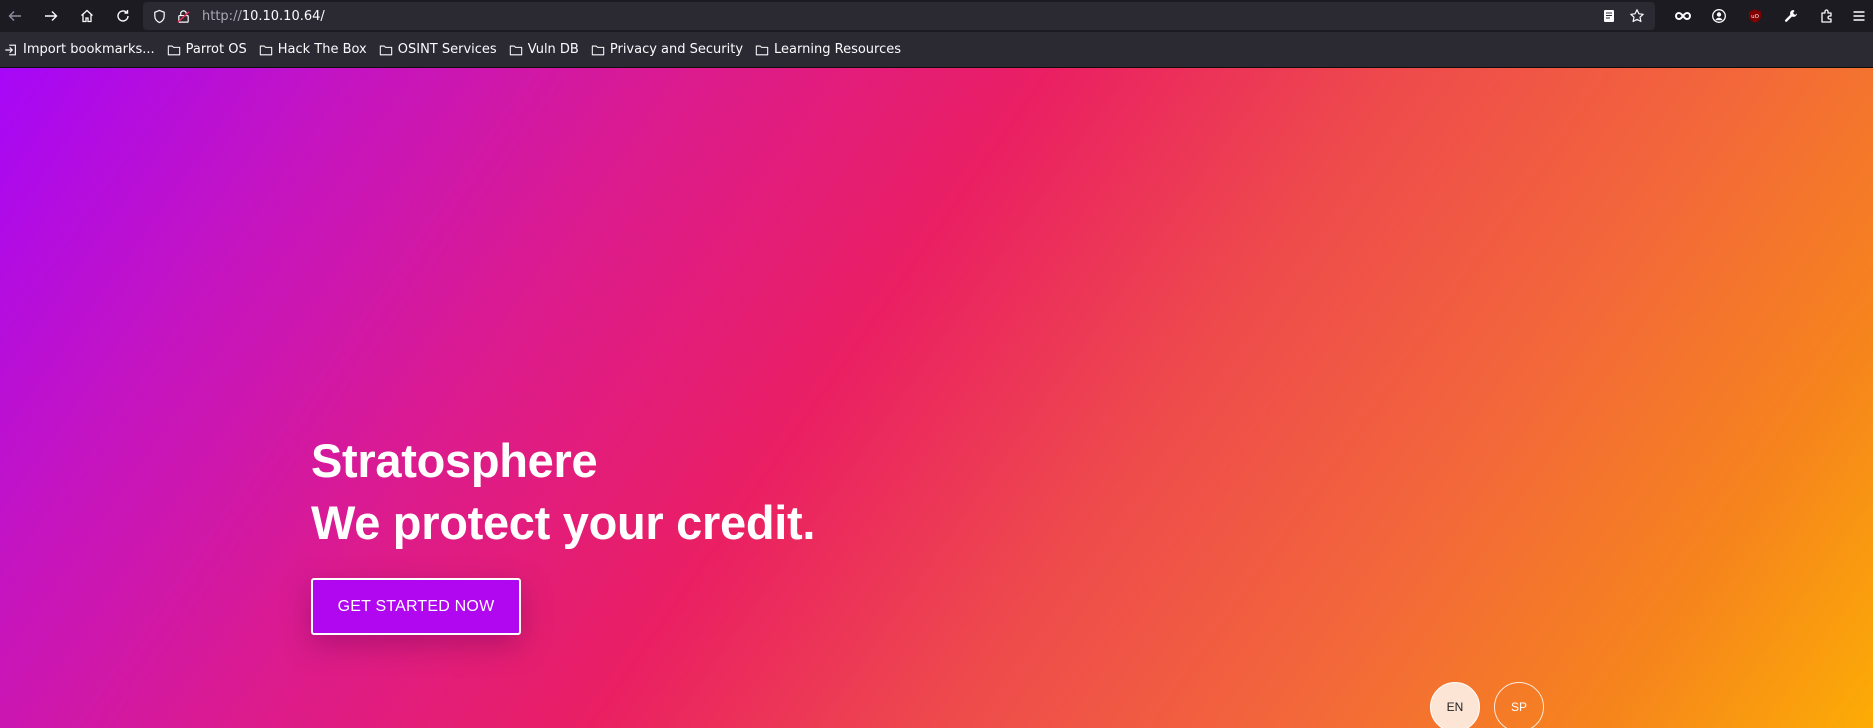  I want to click on extensions-puzzle-icon, so click(1826, 16).